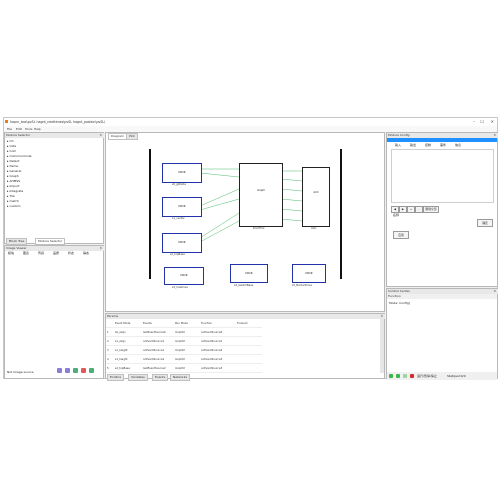  What do you see at coordinates (391, 376) in the screenshot?
I see `run-icon` at bounding box center [391, 376].